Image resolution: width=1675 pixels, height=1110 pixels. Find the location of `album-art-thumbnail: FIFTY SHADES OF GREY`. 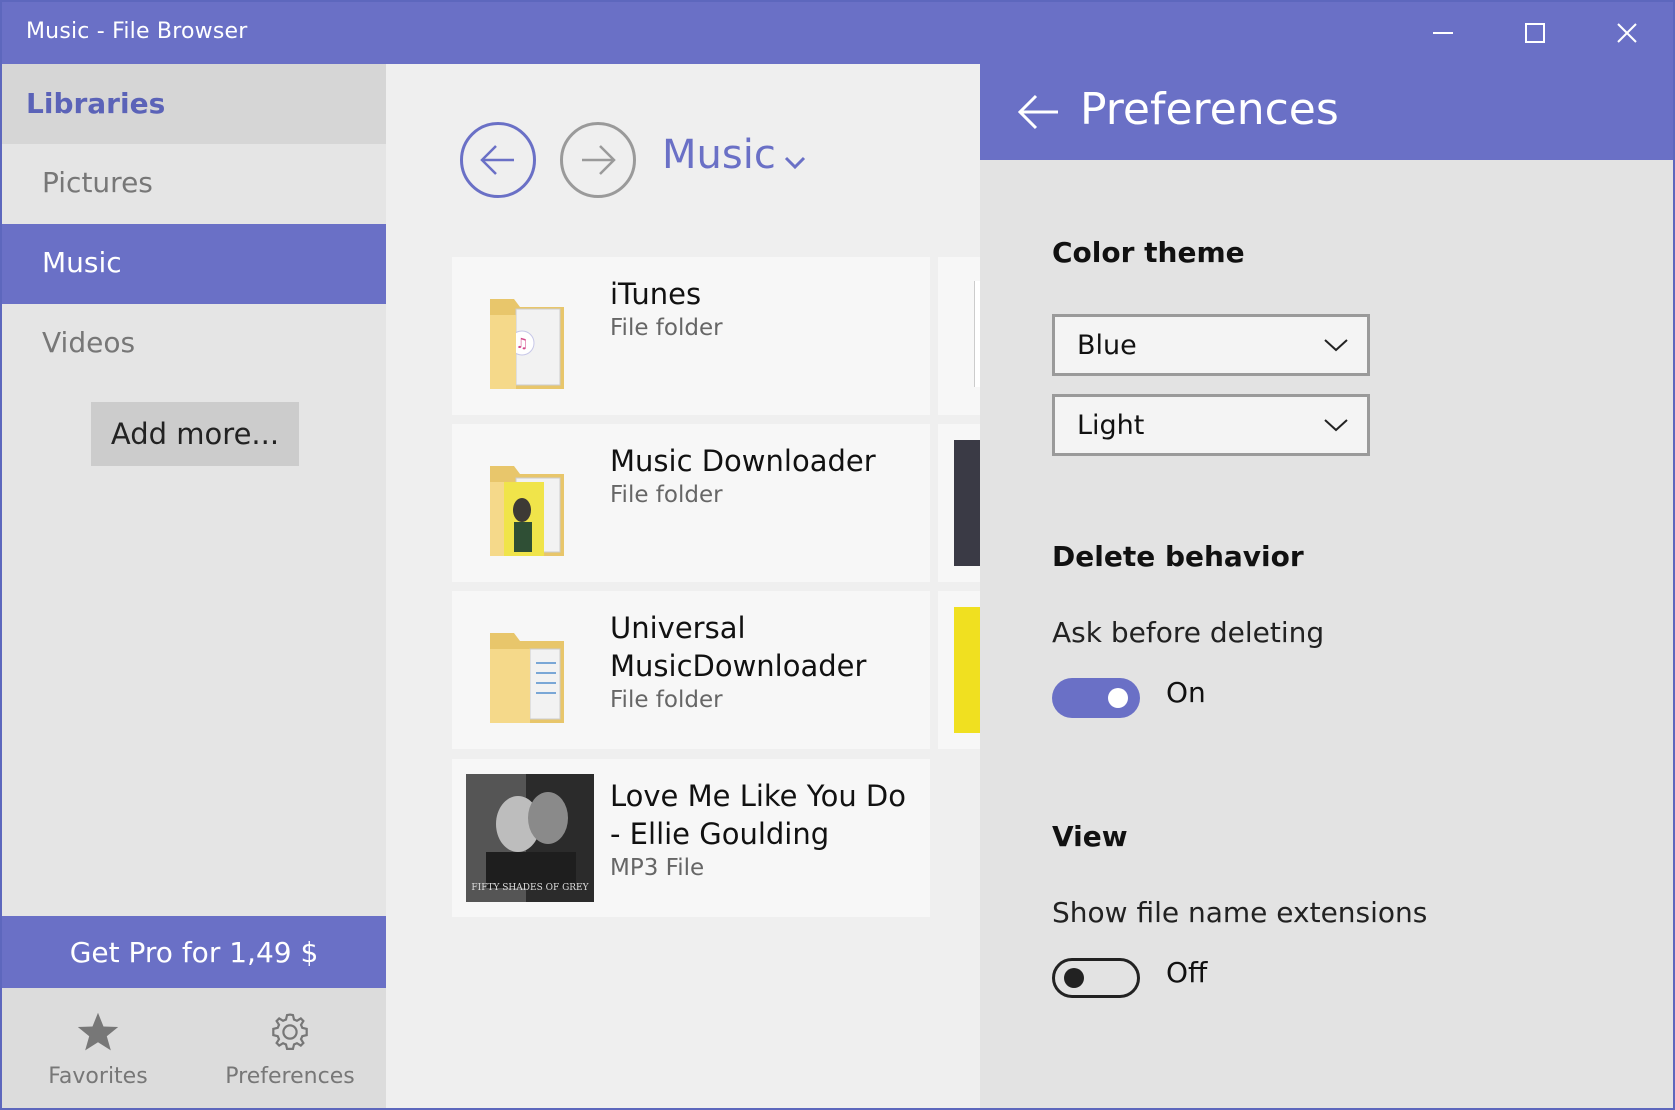

album-art-thumbnail: FIFTY SHADES OF GREY is located at coordinates (530, 838).